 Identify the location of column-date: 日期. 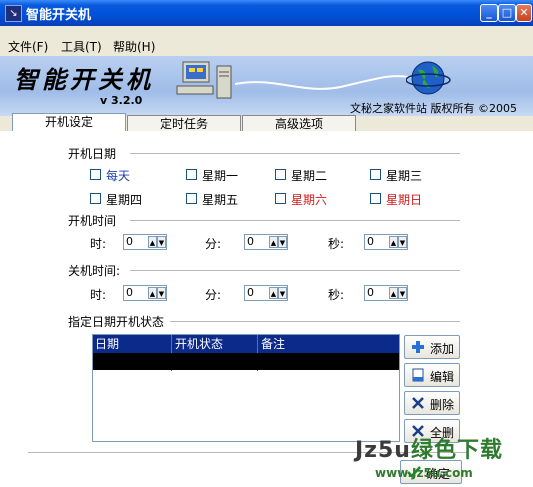
(107, 344).